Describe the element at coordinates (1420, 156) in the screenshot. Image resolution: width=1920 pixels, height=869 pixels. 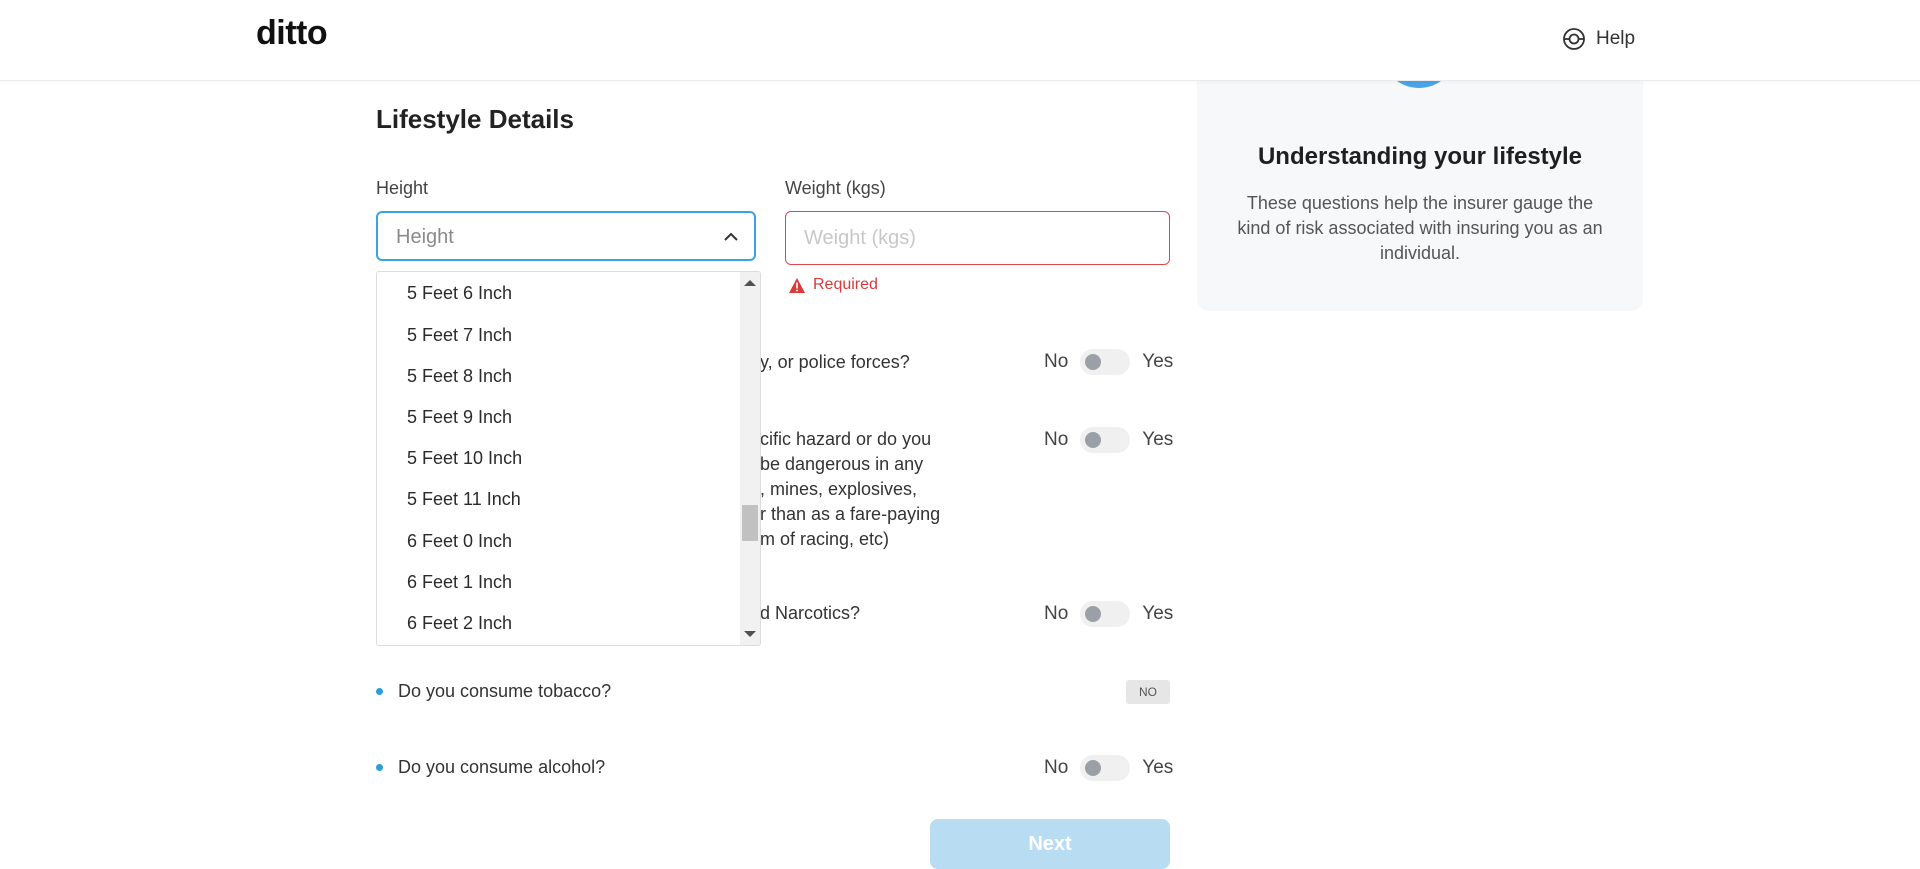
I see `info-card-title: Understanding your lifestyle` at that location.